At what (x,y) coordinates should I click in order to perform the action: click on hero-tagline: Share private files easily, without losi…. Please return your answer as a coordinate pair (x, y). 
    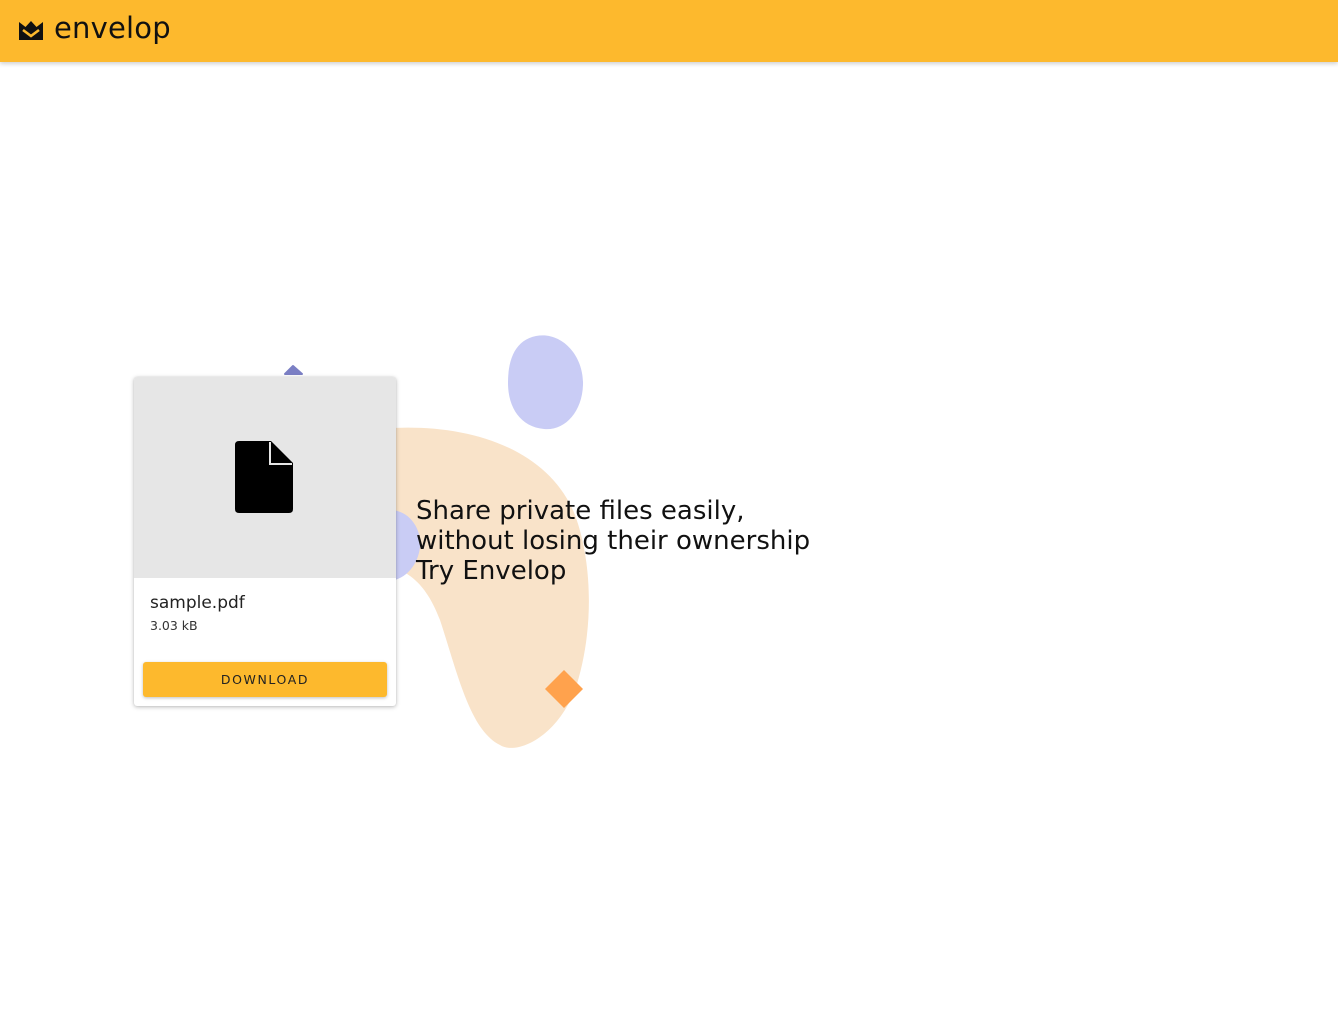
    Looking at the image, I should click on (613, 541).